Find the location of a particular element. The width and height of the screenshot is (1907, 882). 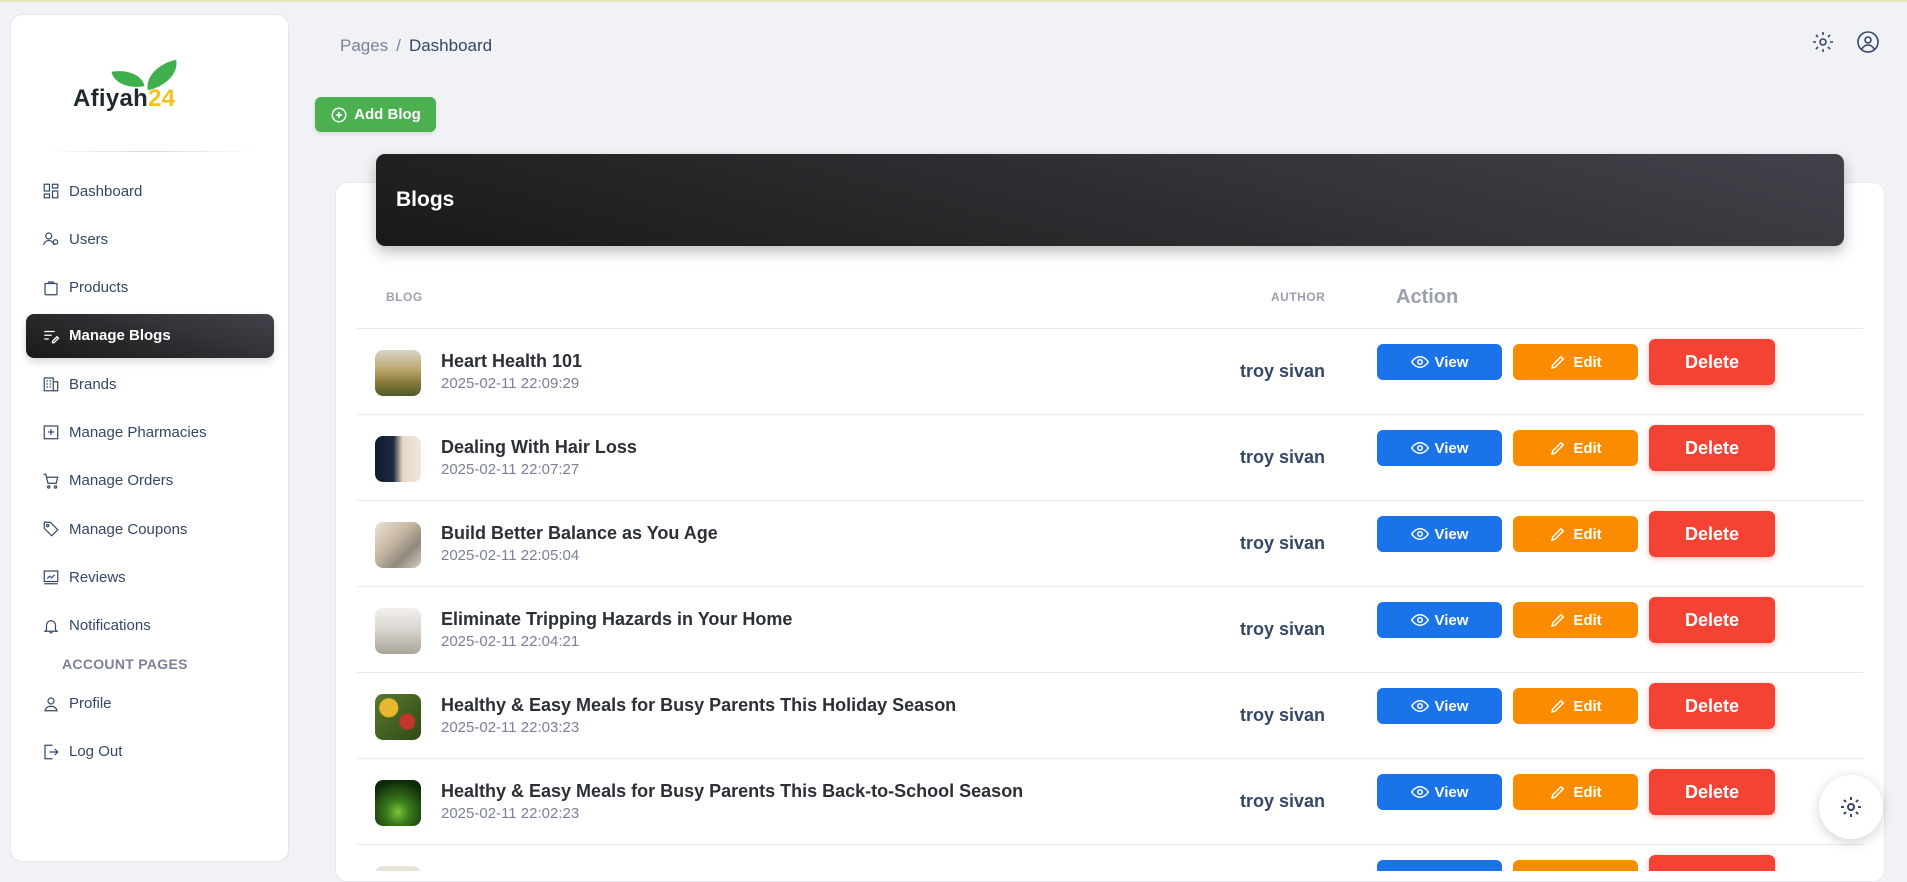

table-row is located at coordinates (1110, 858).